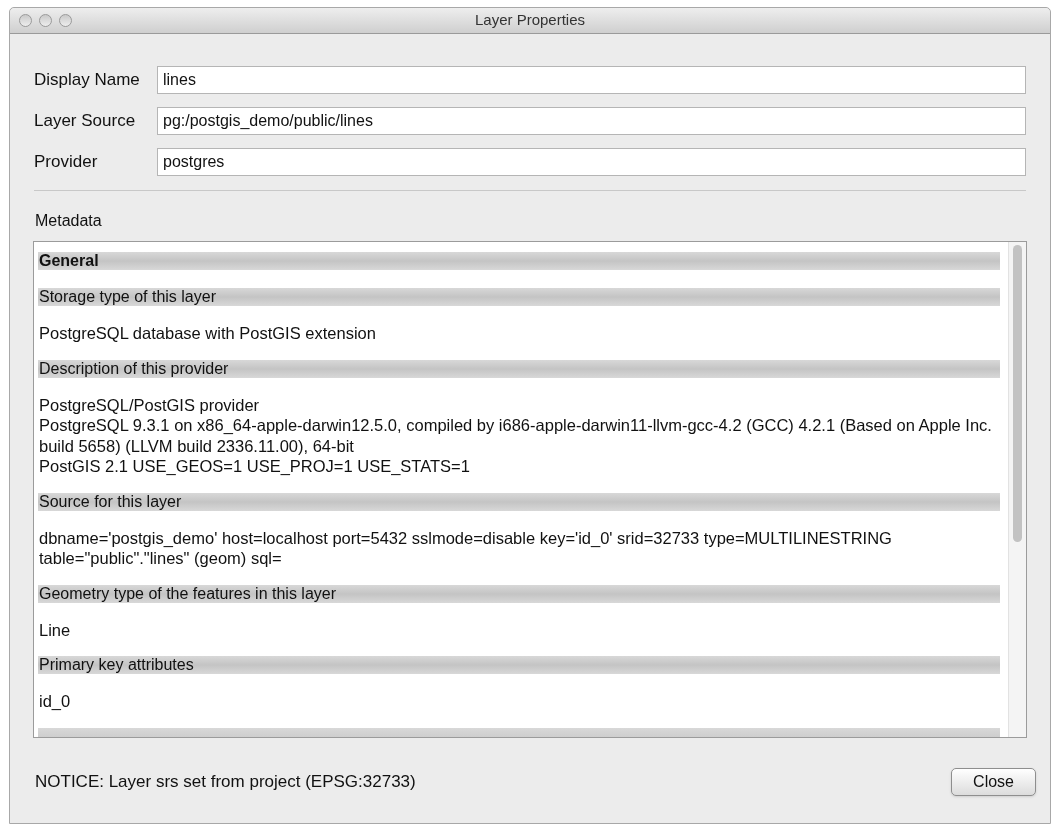 This screenshot has height=824, width=1051. What do you see at coordinates (519, 297) in the screenshot?
I see `section-heading: Storage type of this layer` at bounding box center [519, 297].